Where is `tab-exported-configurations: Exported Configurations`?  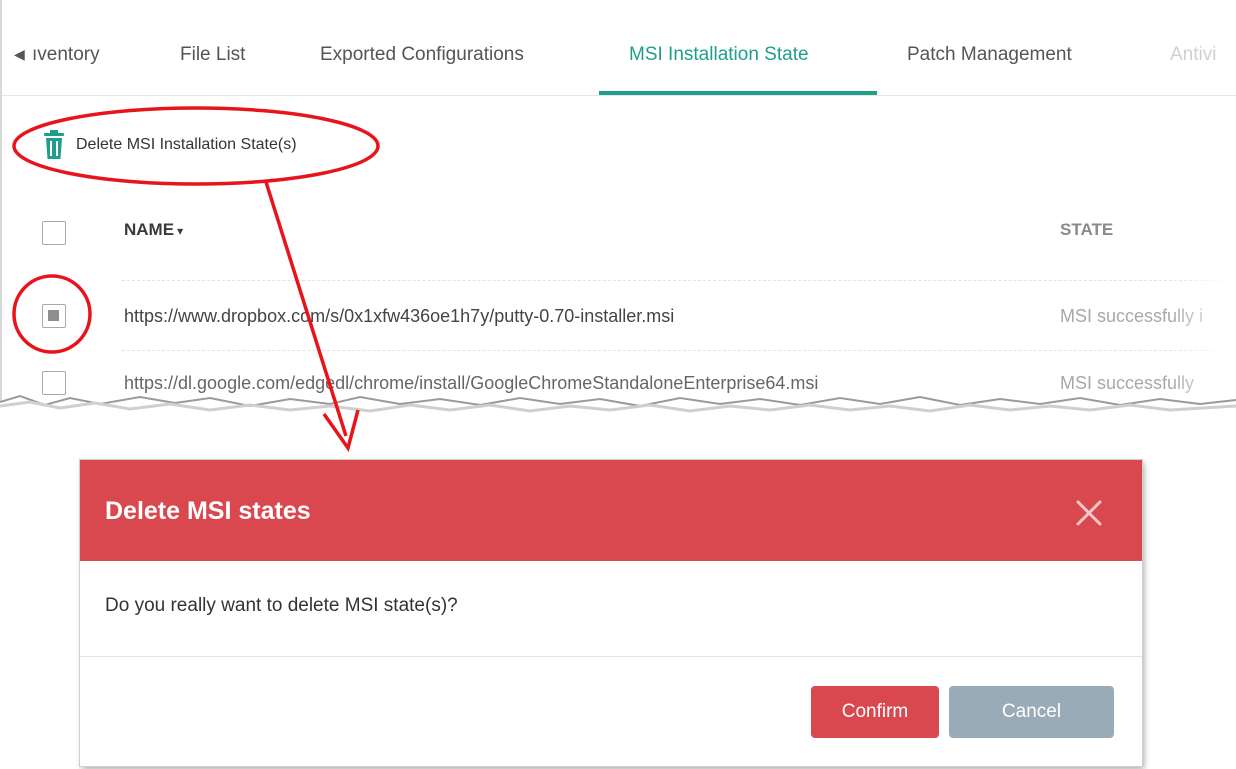
tab-exported-configurations: Exported Configurations is located at coordinates (422, 55).